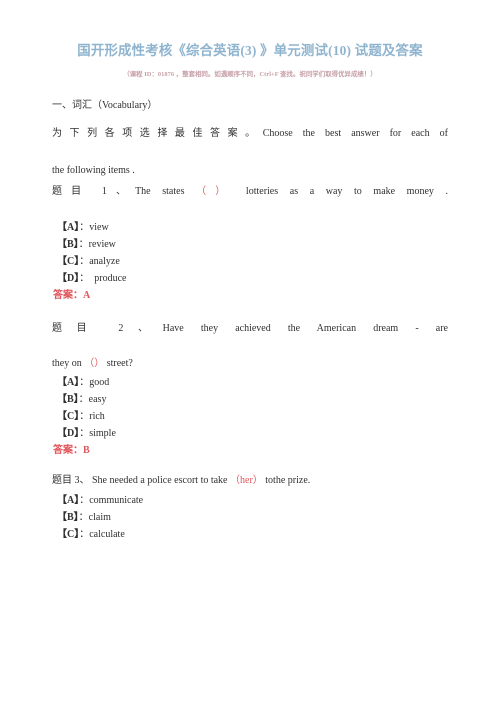 This screenshot has width=500, height=708. Describe the element at coordinates (83, 400) in the screenshot. I see `option-sep-2-b: ：` at that location.